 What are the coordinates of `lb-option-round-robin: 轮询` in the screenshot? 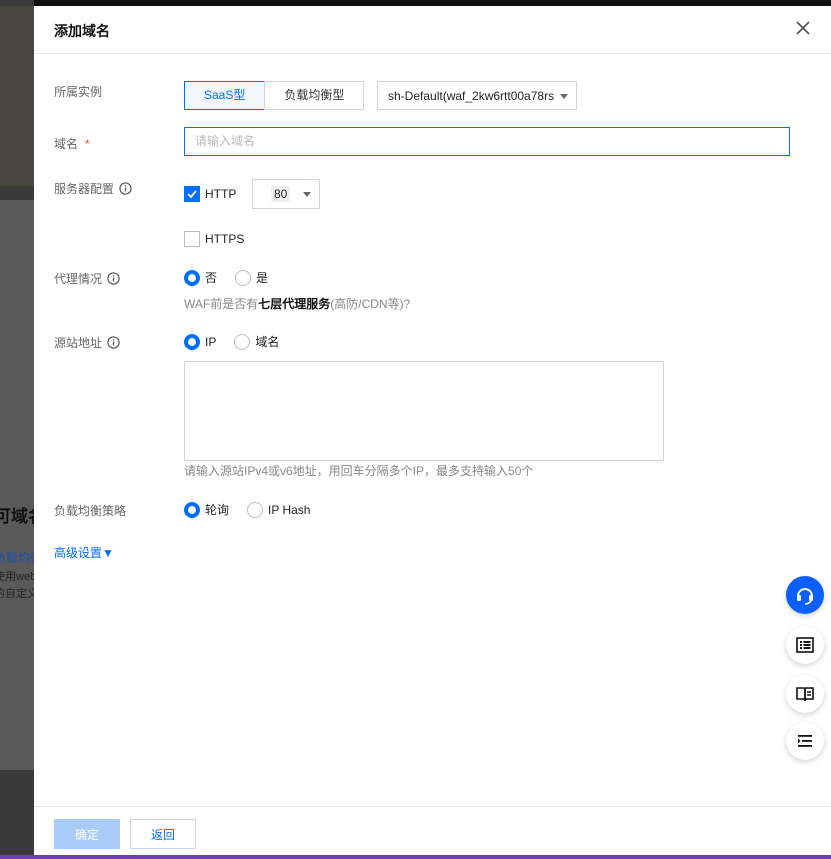 It's located at (206, 509).